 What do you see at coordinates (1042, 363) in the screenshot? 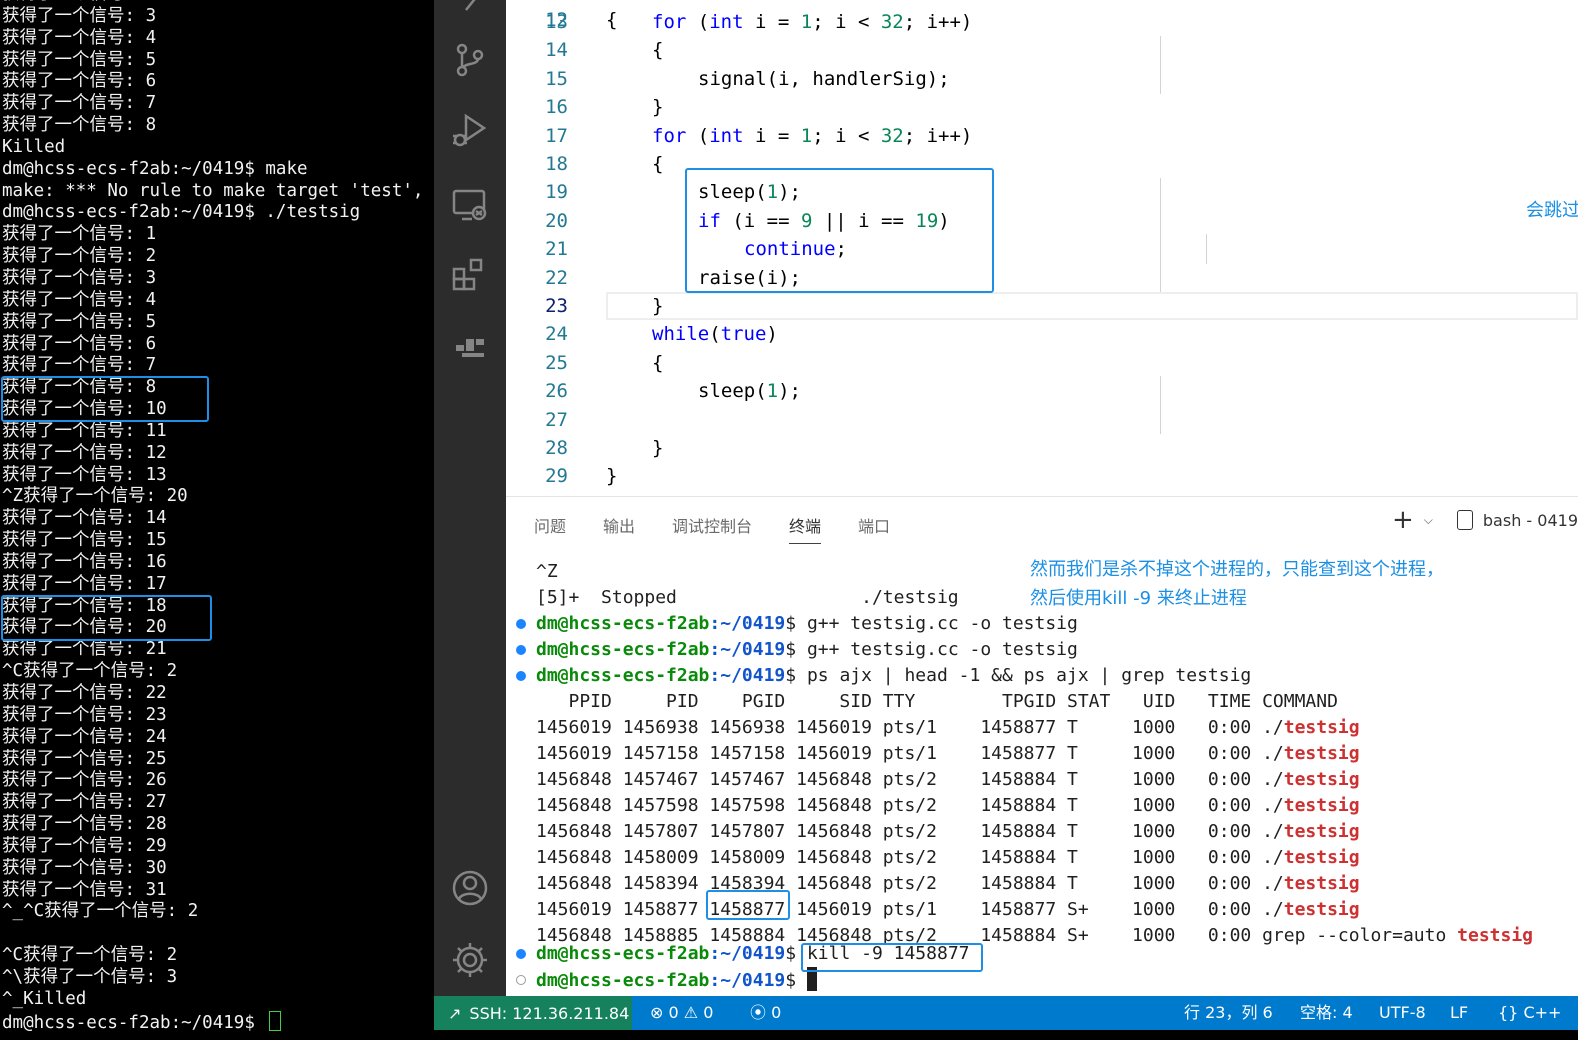
I see `code-line: 25 {` at bounding box center [1042, 363].